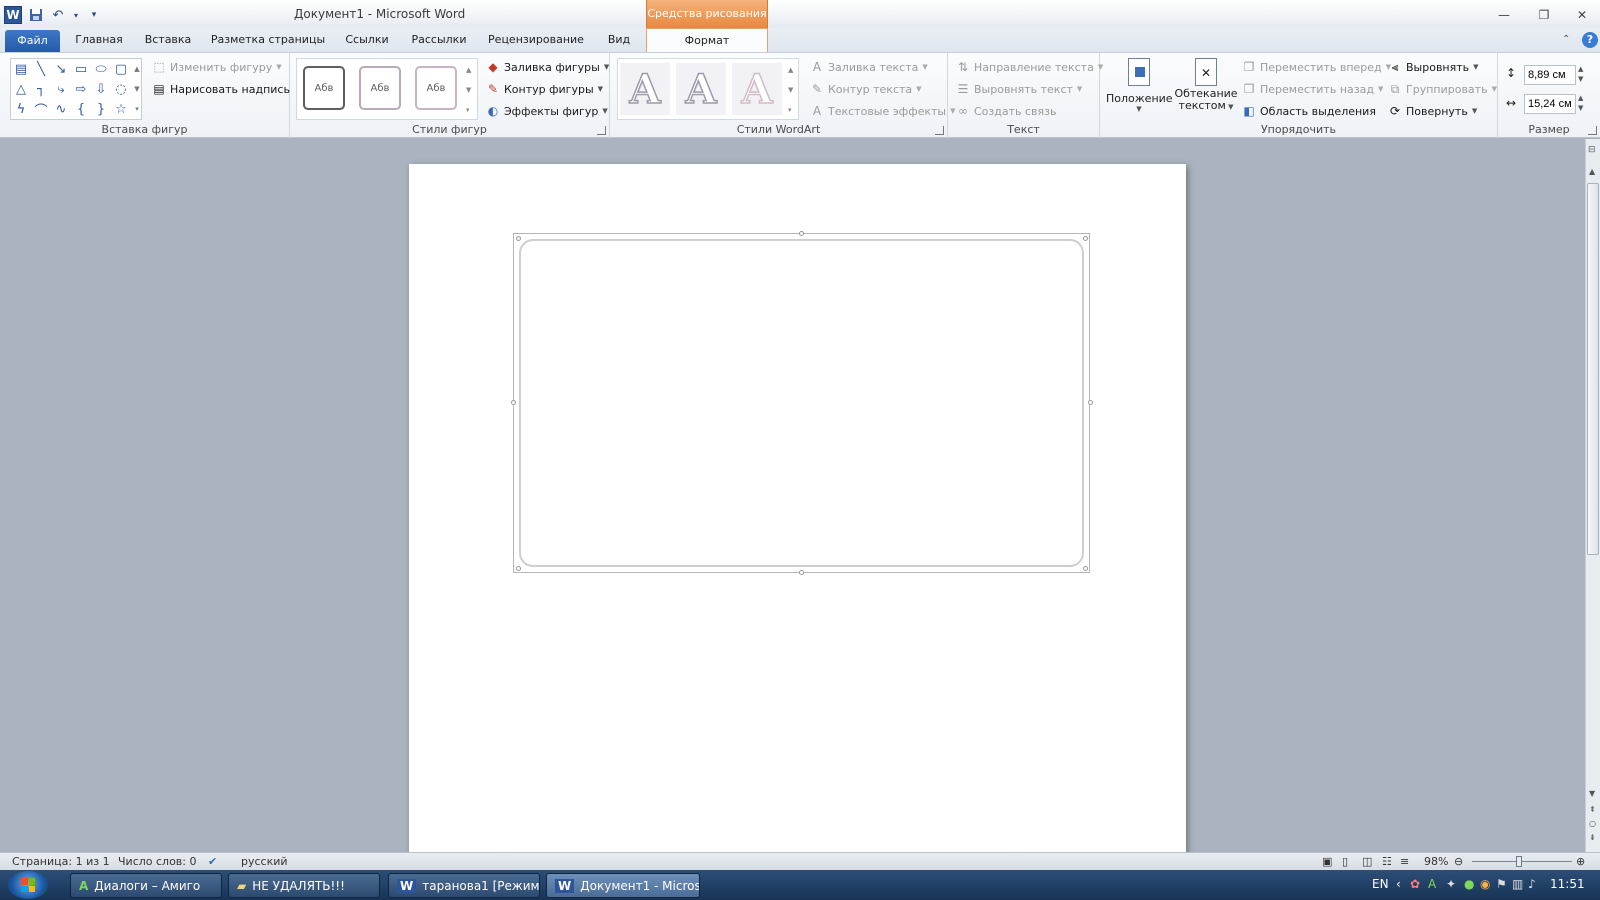 Image resolution: width=1600 pixels, height=900 pixels. I want to click on customize-qat-icon: ▾, so click(94, 15).